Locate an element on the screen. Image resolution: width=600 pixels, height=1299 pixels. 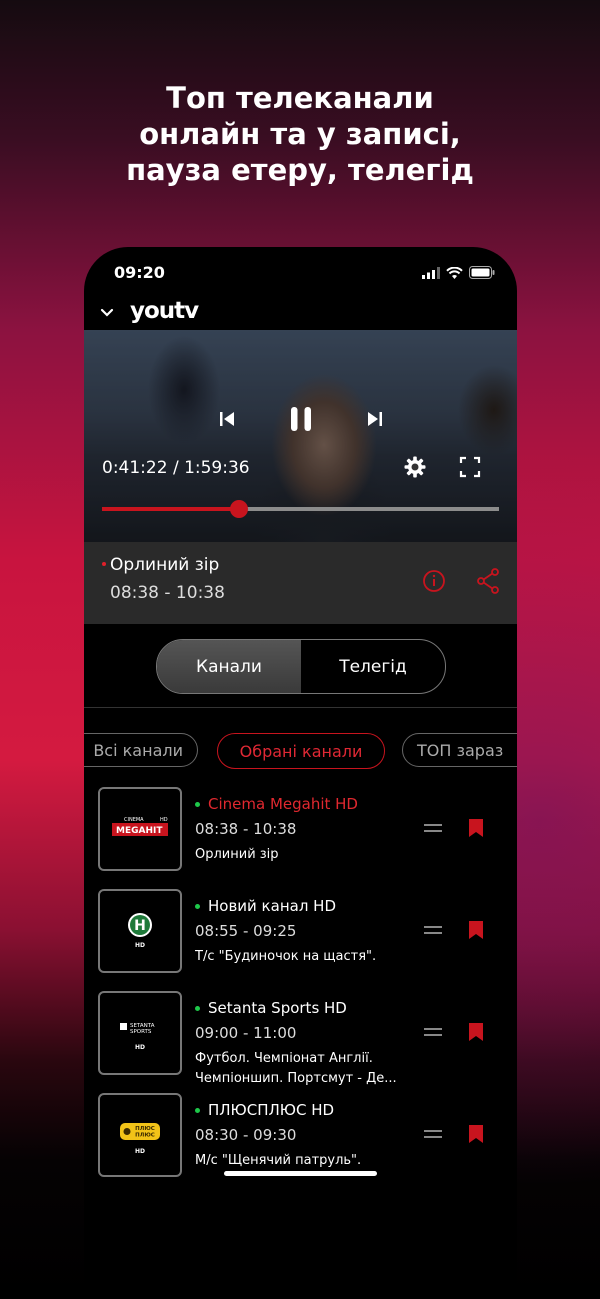
setanta-logo: SETANTA SPORTS HD is located at coordinates (137, 1037).